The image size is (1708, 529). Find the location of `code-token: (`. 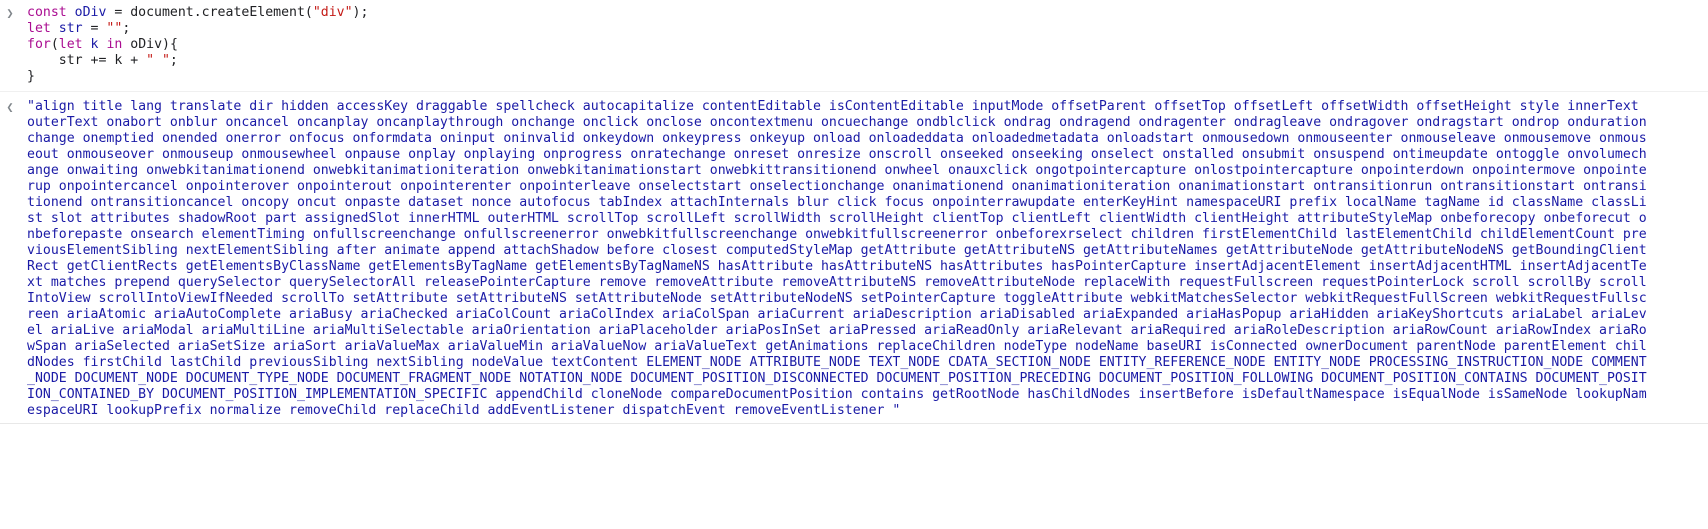

code-token: ( is located at coordinates (54, 44).